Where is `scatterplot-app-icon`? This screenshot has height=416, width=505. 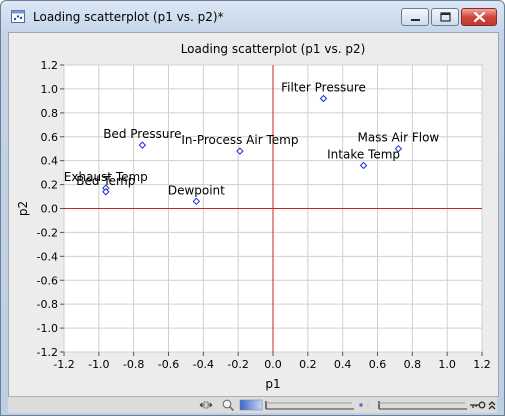 scatterplot-app-icon is located at coordinates (18, 16).